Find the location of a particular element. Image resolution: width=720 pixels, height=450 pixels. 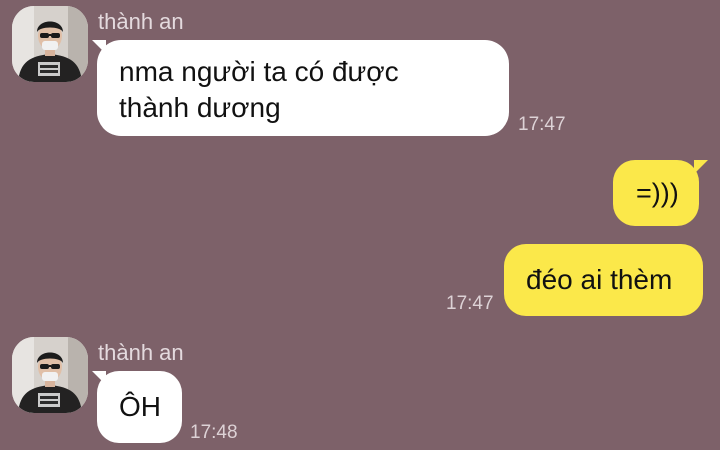

message-bubble-outgoing: đéo ai thèm is located at coordinates (603, 280).